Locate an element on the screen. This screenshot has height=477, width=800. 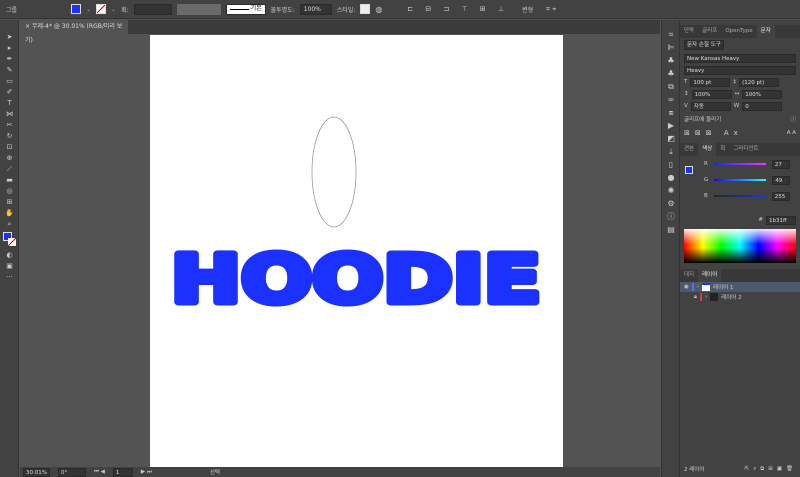
lock-icon: 🔒︎ is located at coordinates (695, 297).